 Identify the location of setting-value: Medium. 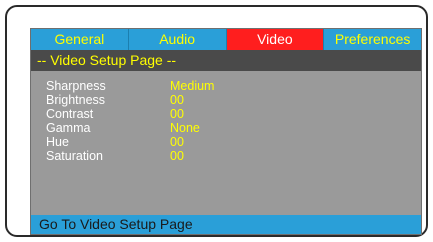
(192, 86).